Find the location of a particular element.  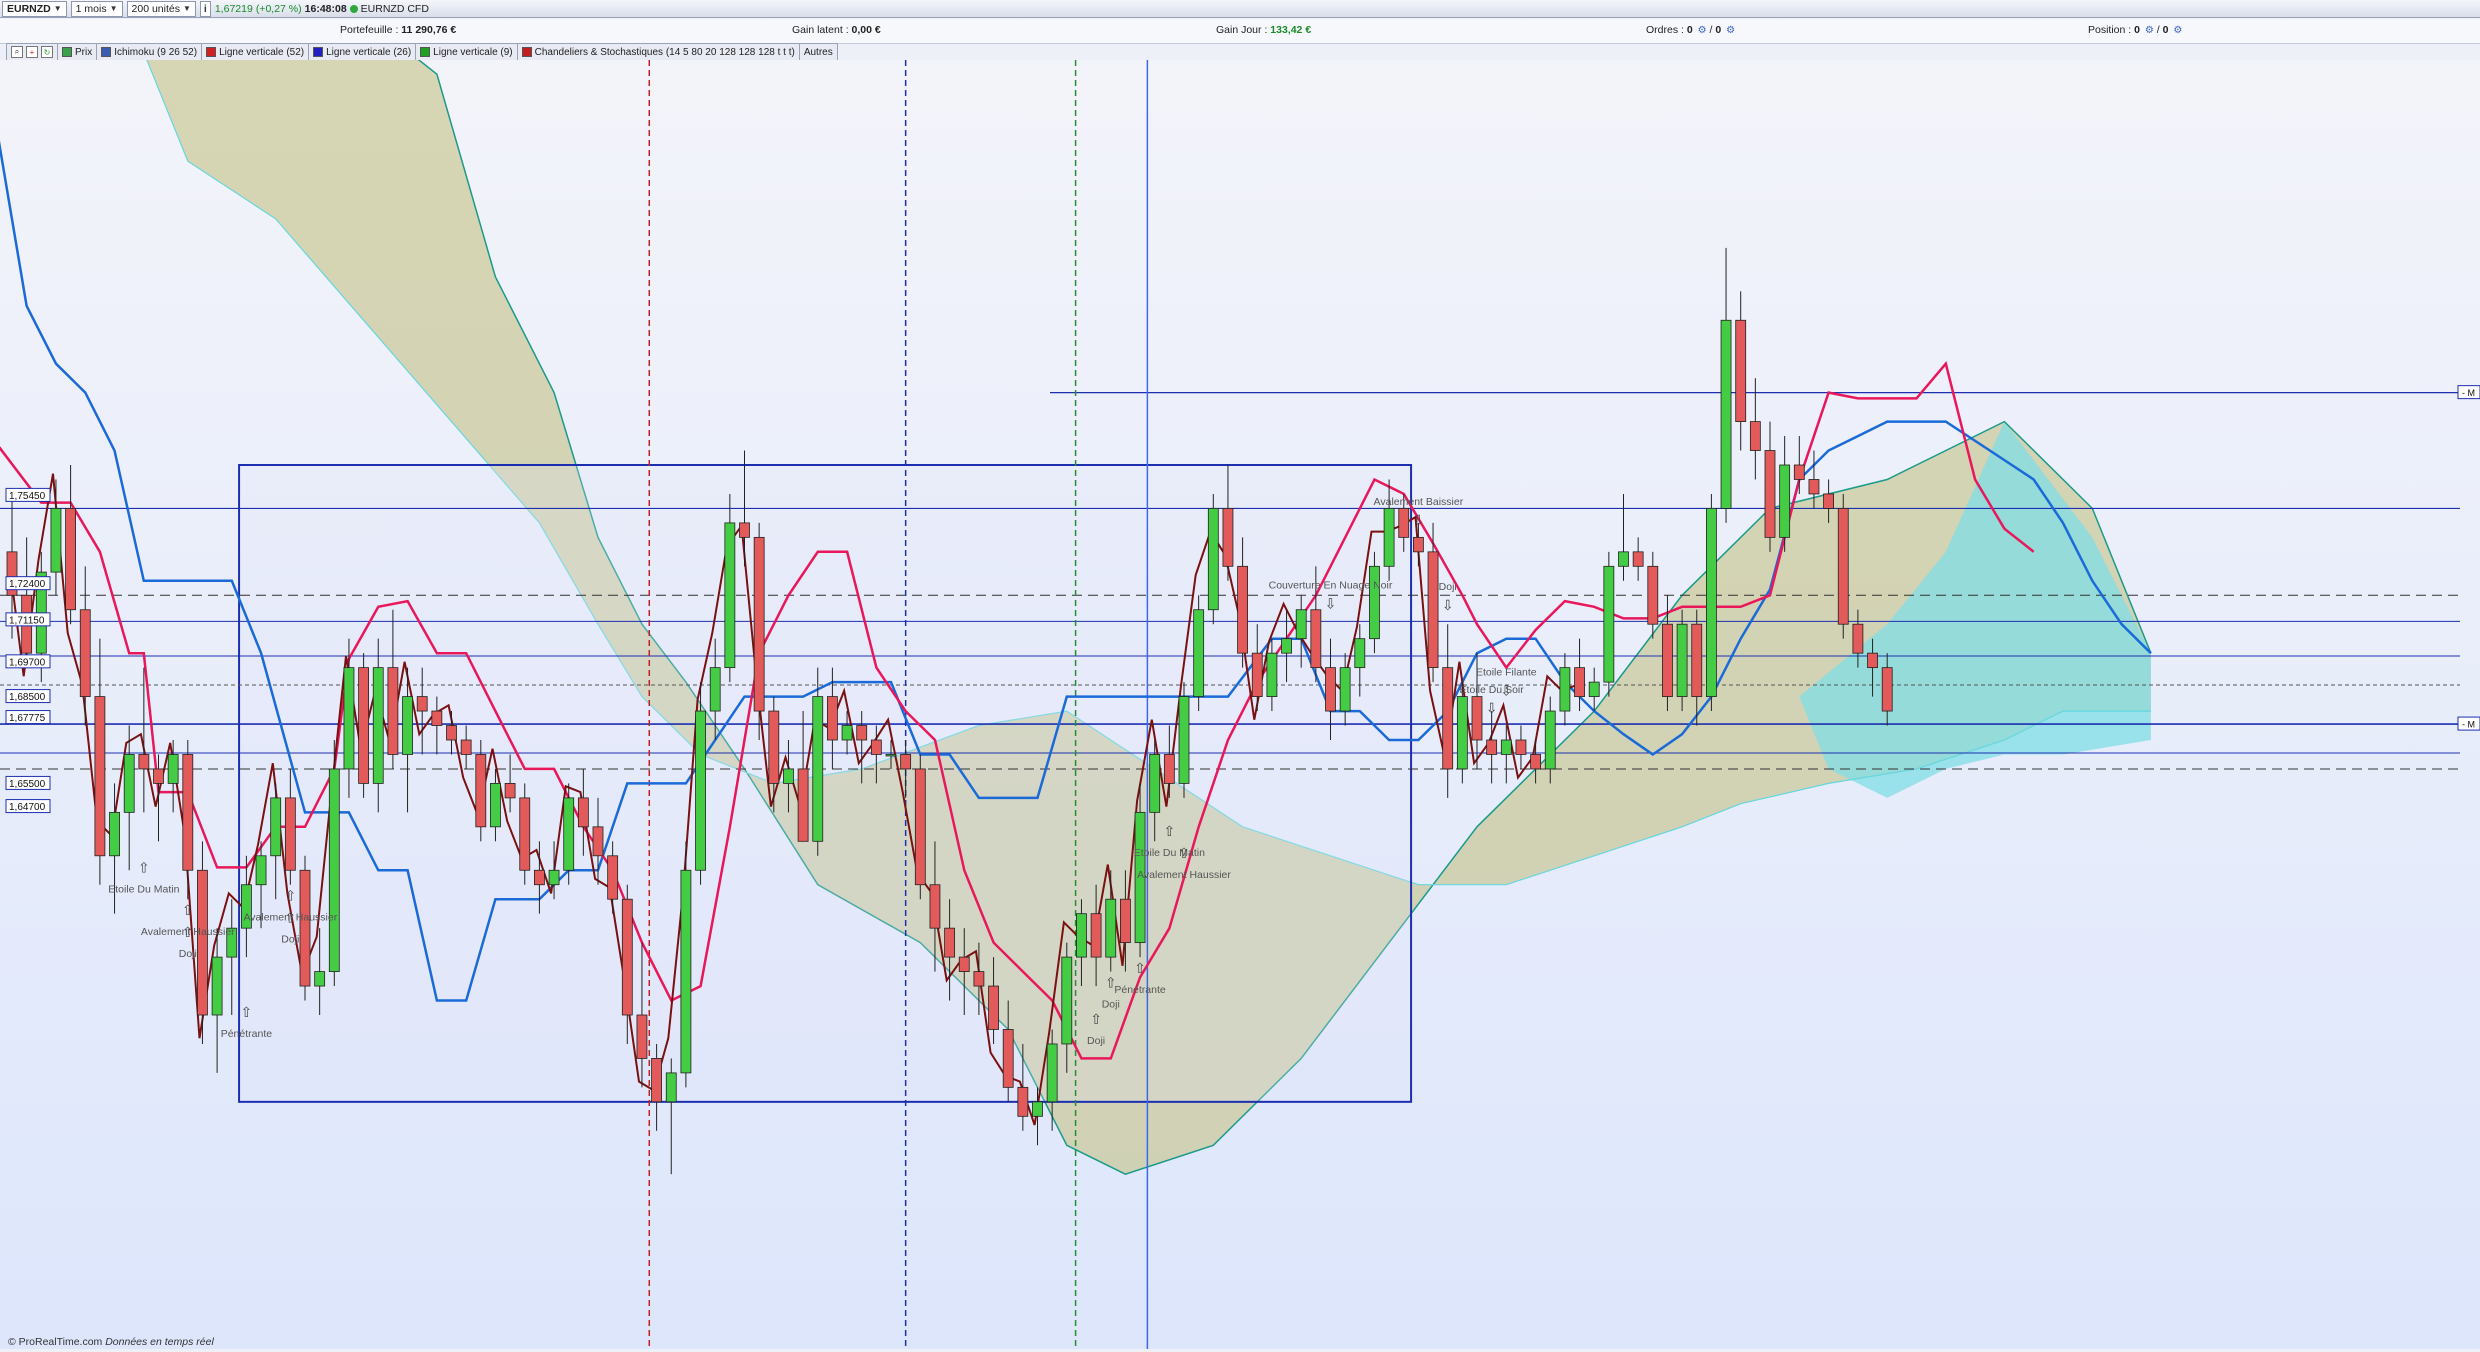

price-label: 1,68500 is located at coordinates (27, 697).